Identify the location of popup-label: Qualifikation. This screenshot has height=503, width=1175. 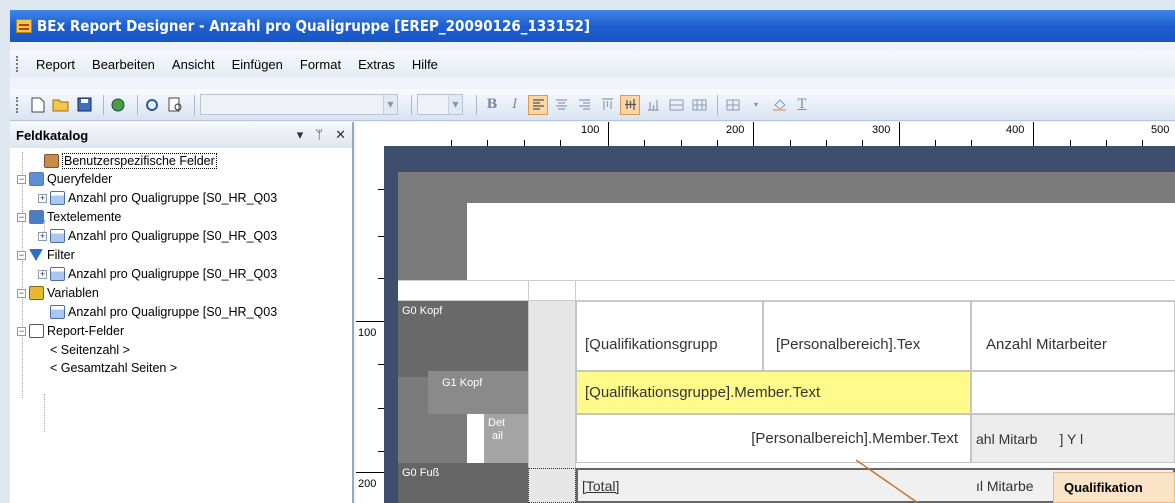
(1103, 487).